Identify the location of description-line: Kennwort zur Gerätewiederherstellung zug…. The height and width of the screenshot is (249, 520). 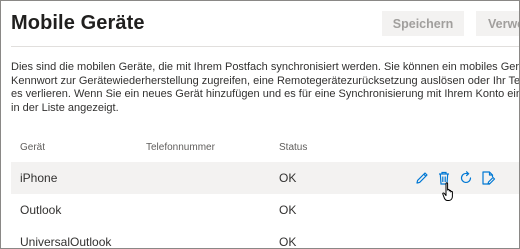
(265, 80).